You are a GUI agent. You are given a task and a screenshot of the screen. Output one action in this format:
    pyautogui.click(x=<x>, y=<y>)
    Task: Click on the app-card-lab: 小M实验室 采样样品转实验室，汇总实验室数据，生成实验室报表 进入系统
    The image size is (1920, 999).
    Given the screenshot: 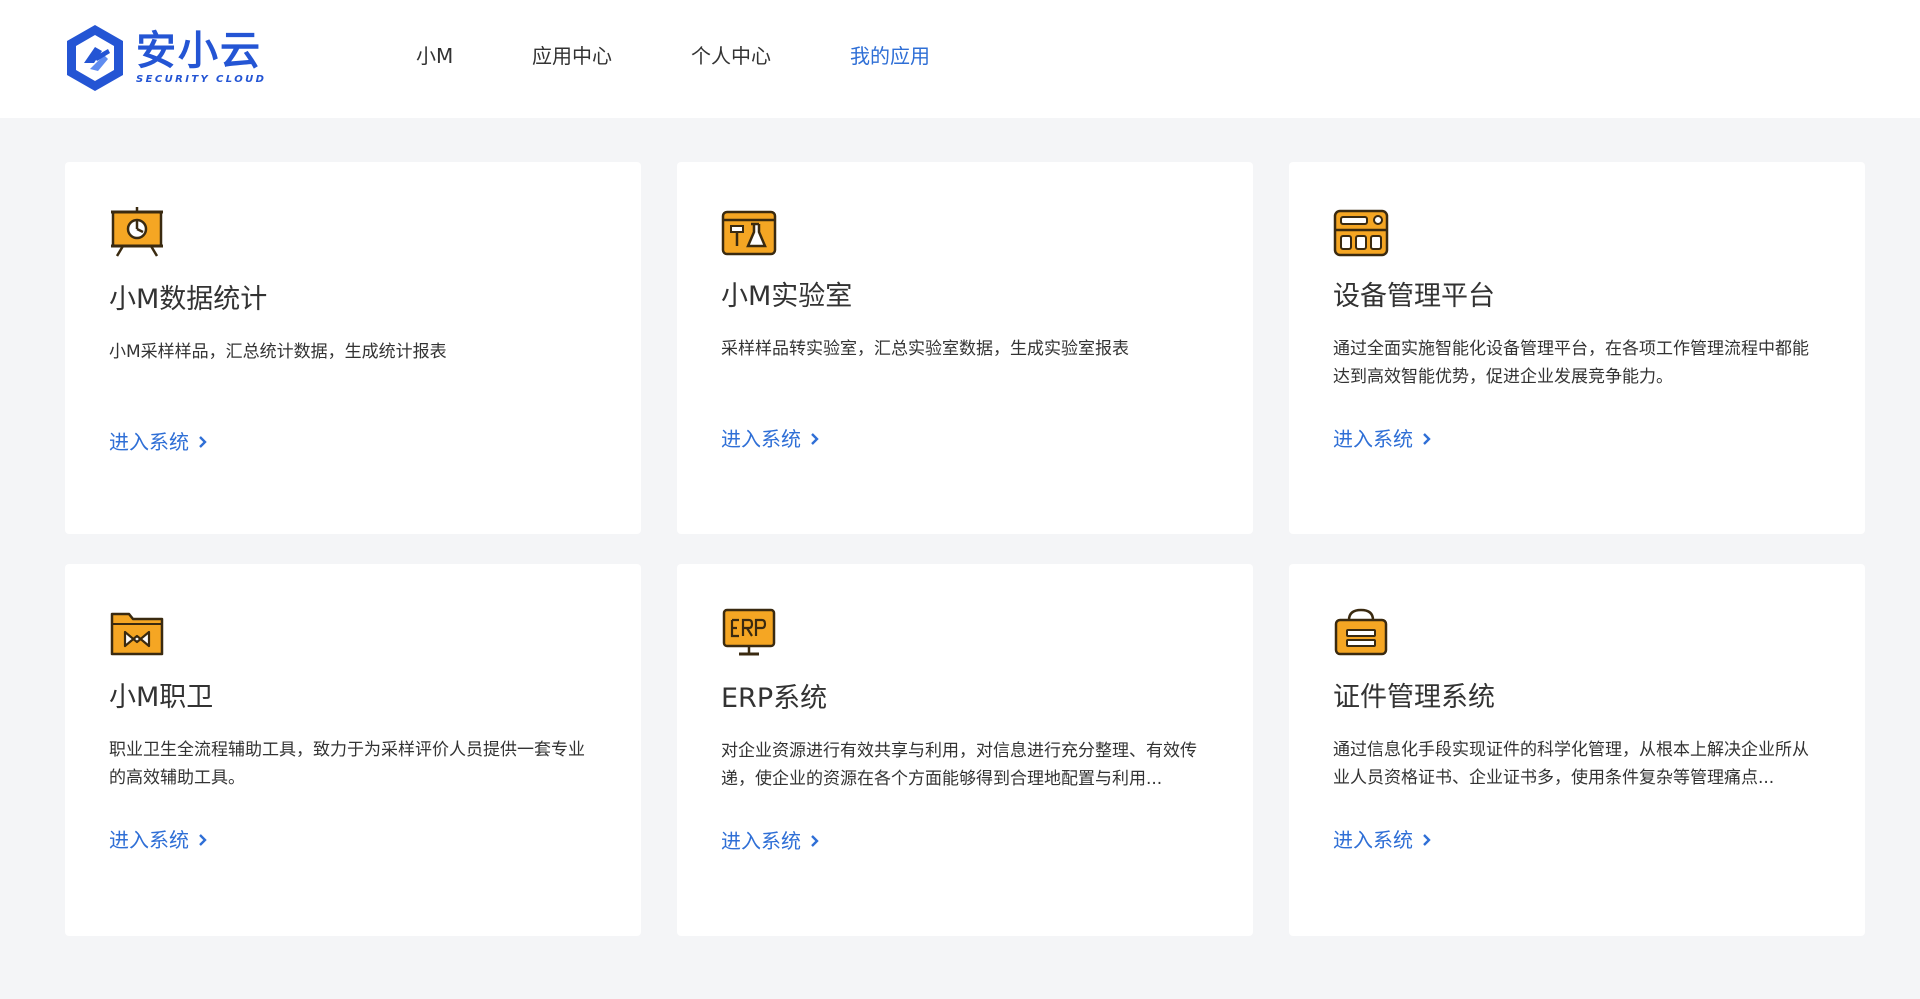 What is the action you would take?
    pyautogui.click(x=965, y=348)
    